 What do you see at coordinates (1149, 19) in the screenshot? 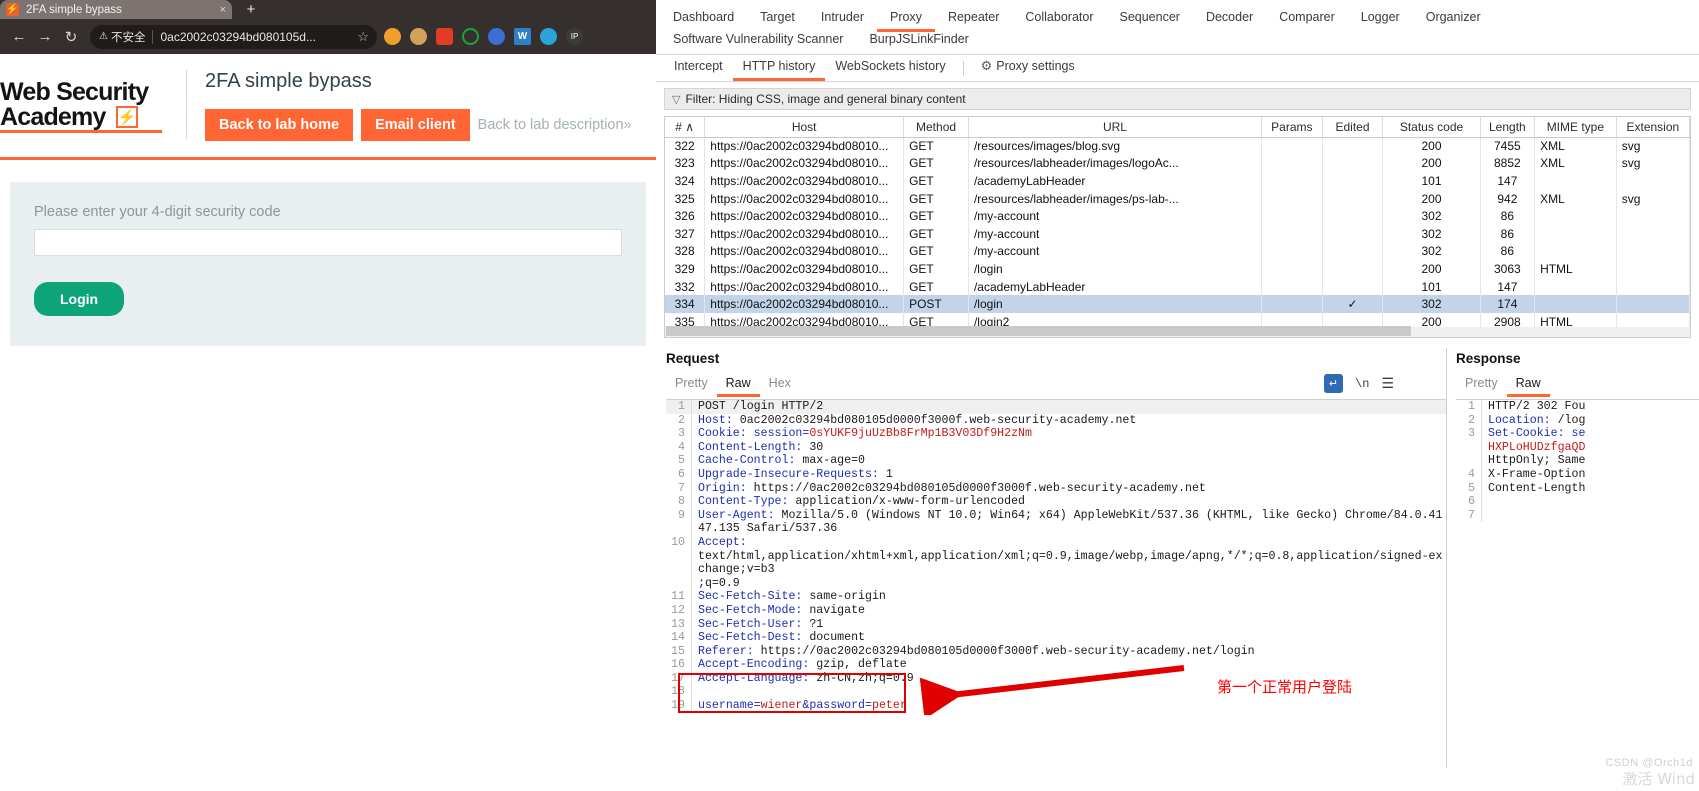
I see `burp-tab-sequencer: Sequencer` at bounding box center [1149, 19].